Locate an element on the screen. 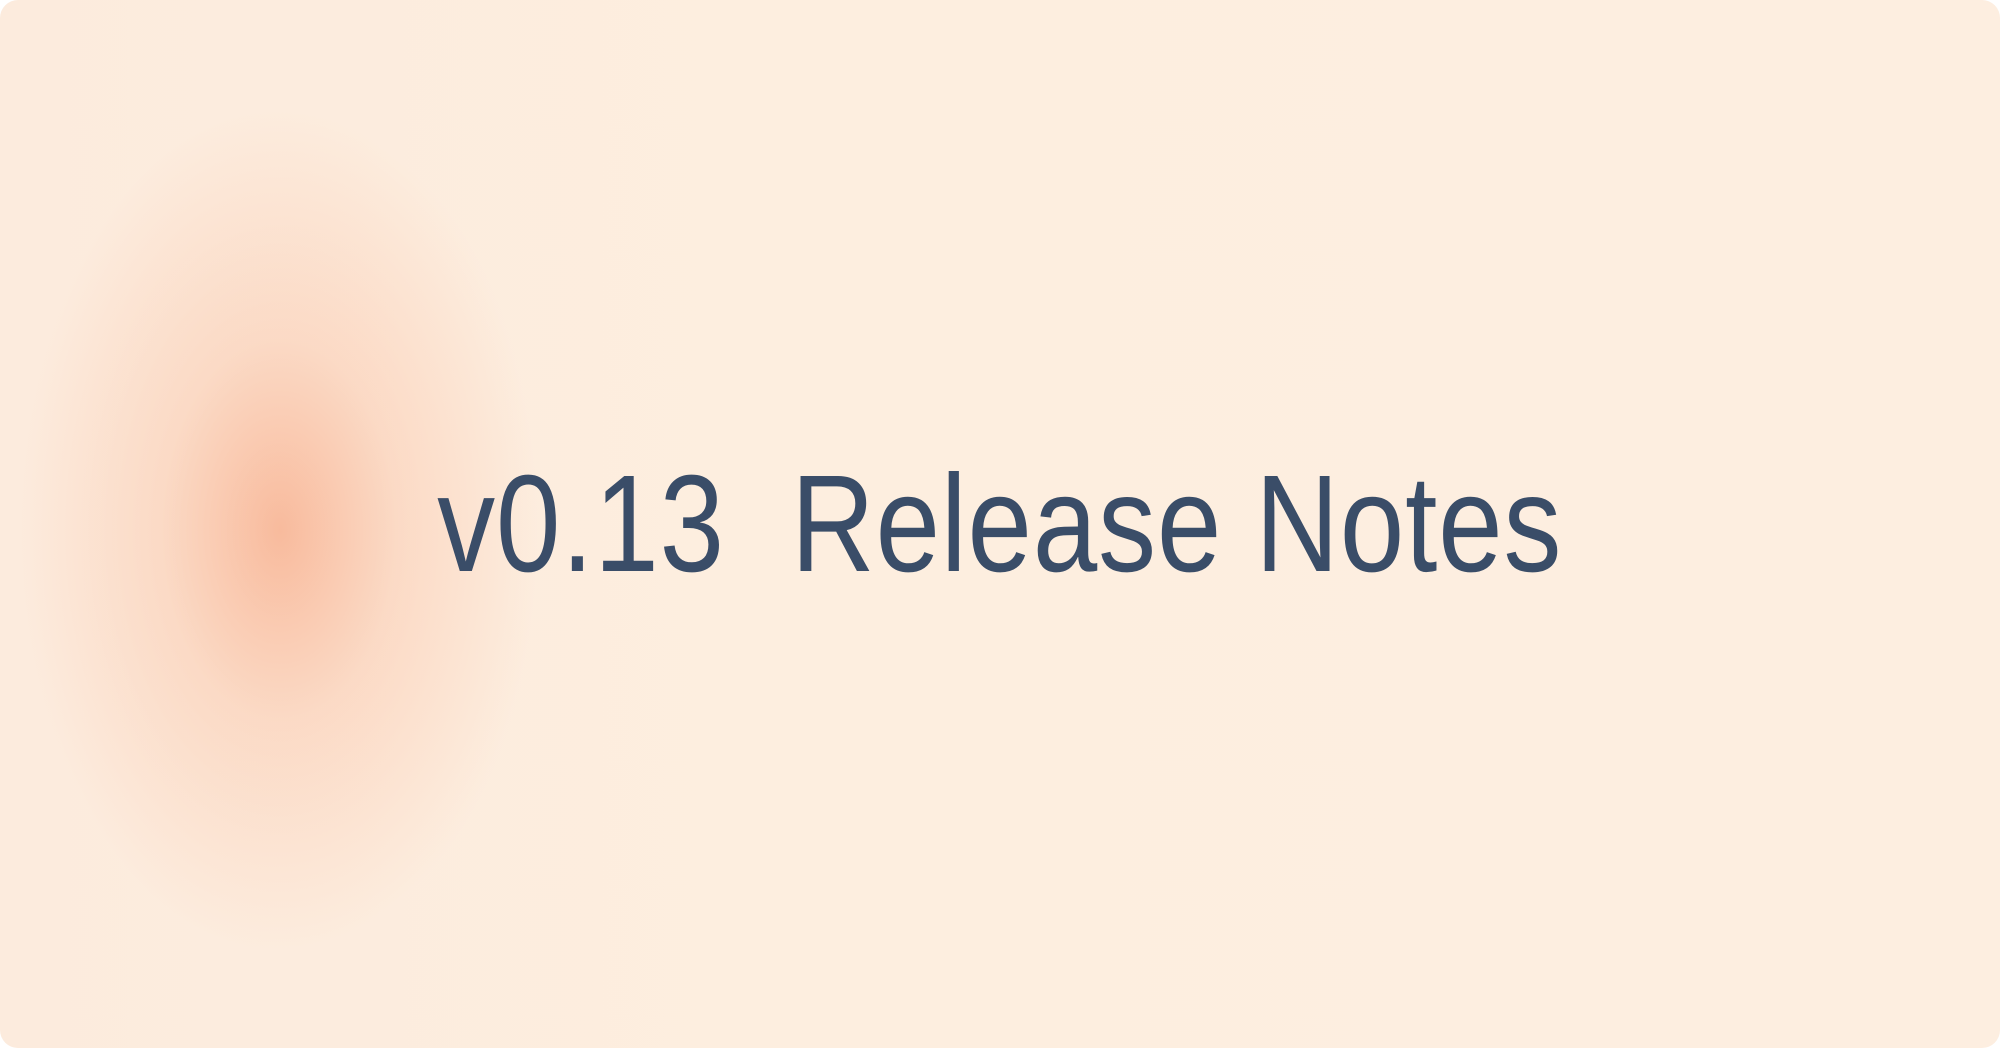 Image resolution: width=2000 pixels, height=1048 pixels. banner-title: v0.13 Release Notes is located at coordinates (1000, 524).